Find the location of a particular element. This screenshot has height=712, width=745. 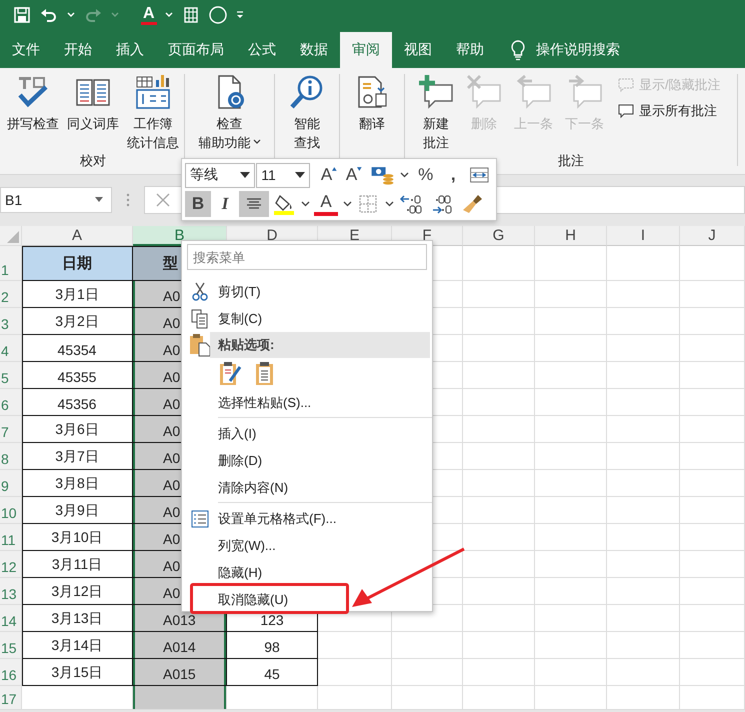

font-size-field: 11 is located at coordinates (283, 175).